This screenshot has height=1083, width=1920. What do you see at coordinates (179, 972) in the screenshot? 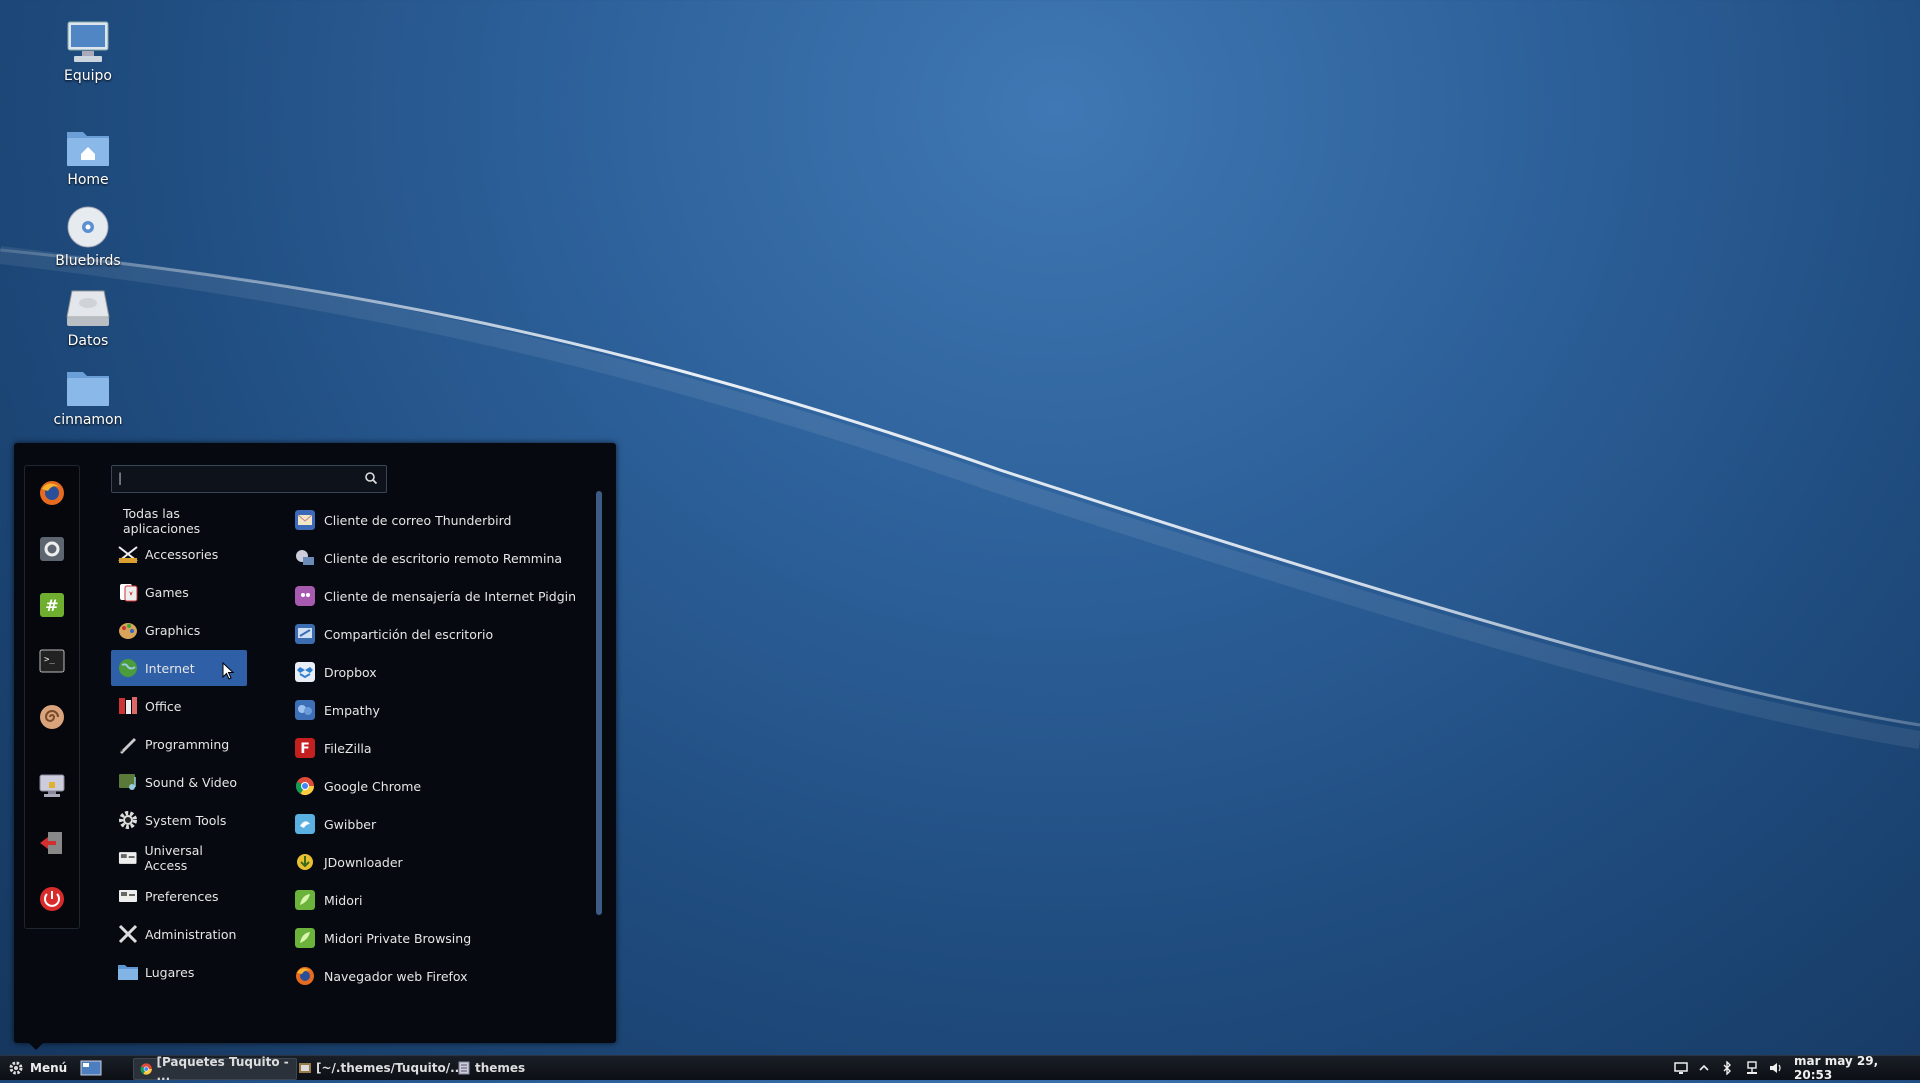
I see `category-lugares: Lugares` at bounding box center [179, 972].